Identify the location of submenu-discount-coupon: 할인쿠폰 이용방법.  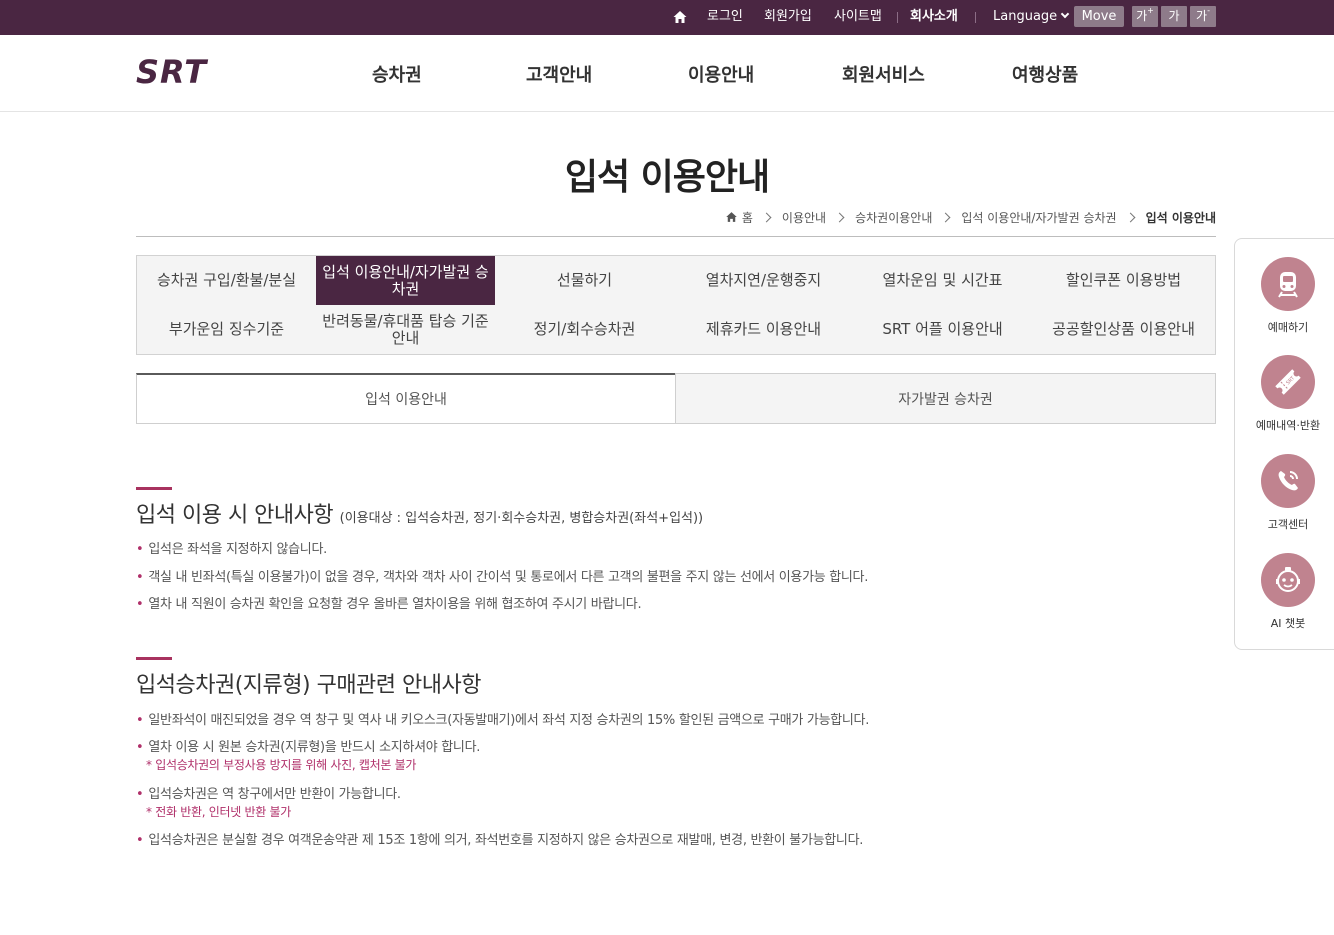
(1124, 281).